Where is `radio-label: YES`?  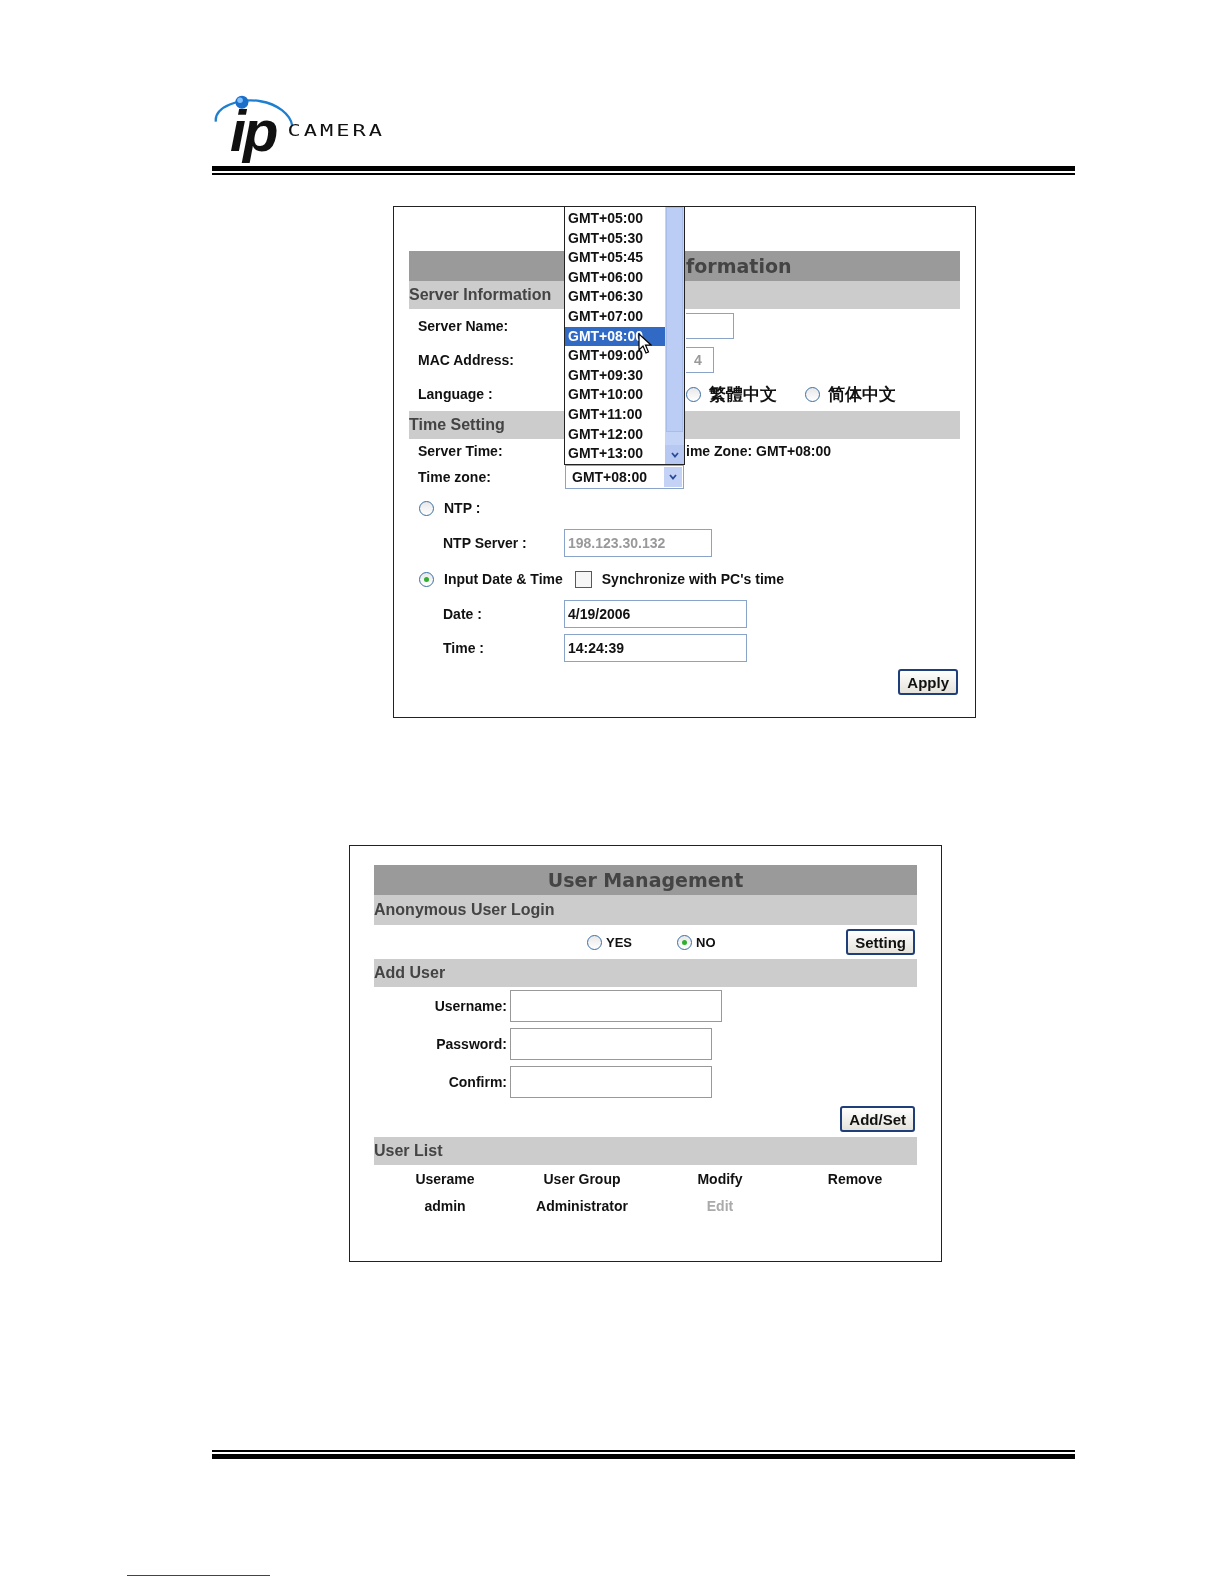 radio-label: YES is located at coordinates (619, 942).